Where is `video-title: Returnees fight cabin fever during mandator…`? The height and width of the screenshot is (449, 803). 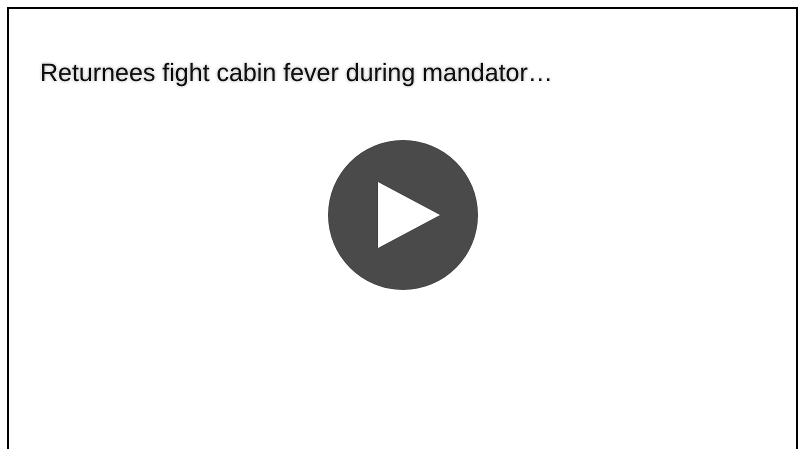 video-title: Returnees fight cabin fever during mandator… is located at coordinates (296, 73).